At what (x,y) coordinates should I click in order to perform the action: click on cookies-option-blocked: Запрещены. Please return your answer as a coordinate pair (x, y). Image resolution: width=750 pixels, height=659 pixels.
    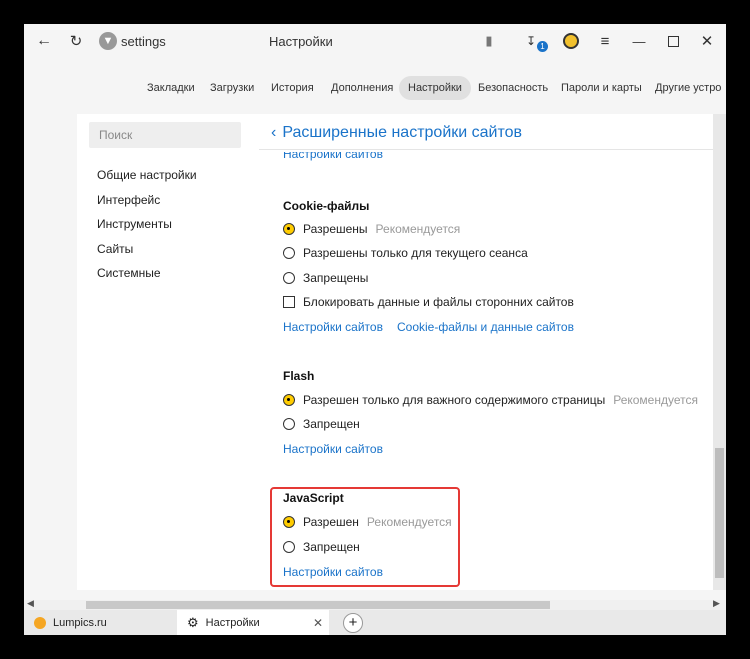
    Looking at the image, I should click on (325, 278).